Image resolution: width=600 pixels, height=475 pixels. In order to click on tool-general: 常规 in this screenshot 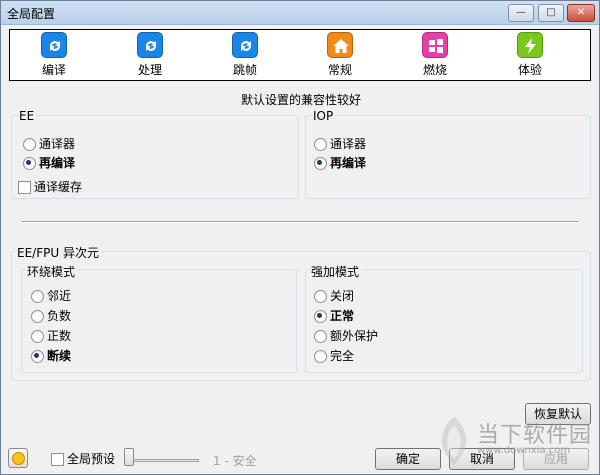, I will do `click(340, 55)`.